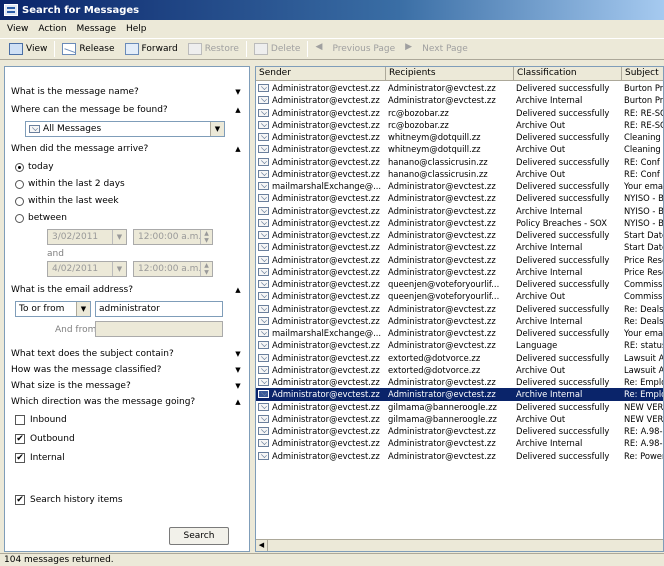  What do you see at coordinates (568, 149) in the screenshot?
I see `classification-cell: Archive Out` at bounding box center [568, 149].